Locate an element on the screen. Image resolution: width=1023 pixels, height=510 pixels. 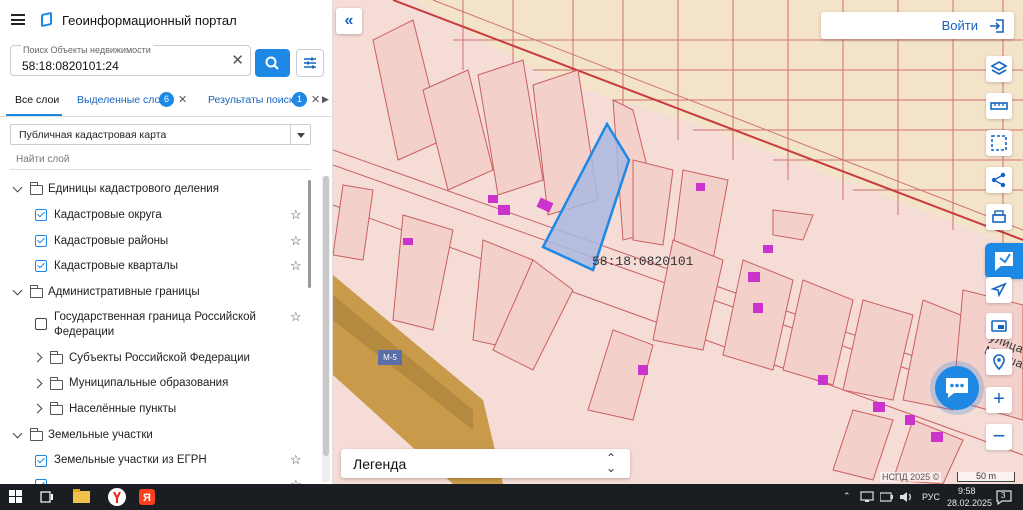
search-button is located at coordinates (272, 63).